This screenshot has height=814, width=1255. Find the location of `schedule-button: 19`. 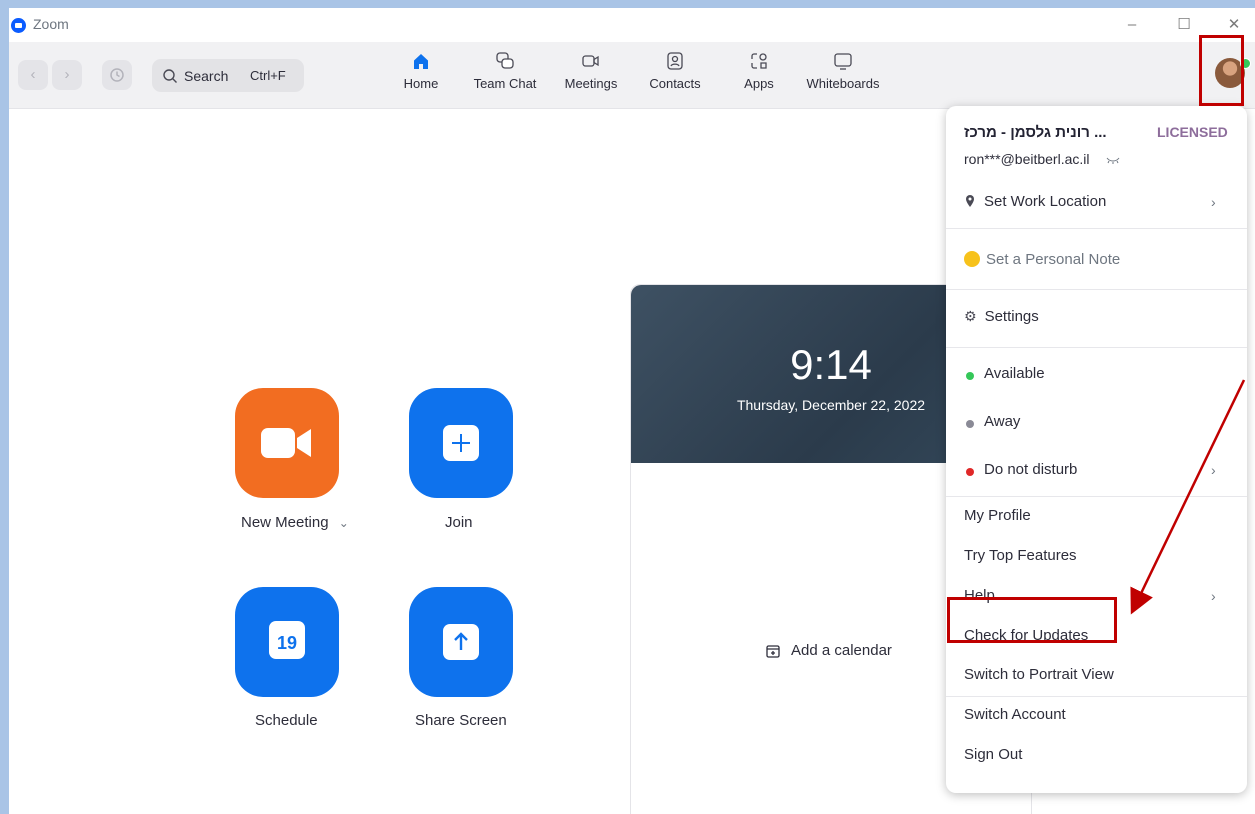

schedule-button: 19 is located at coordinates (287, 642).